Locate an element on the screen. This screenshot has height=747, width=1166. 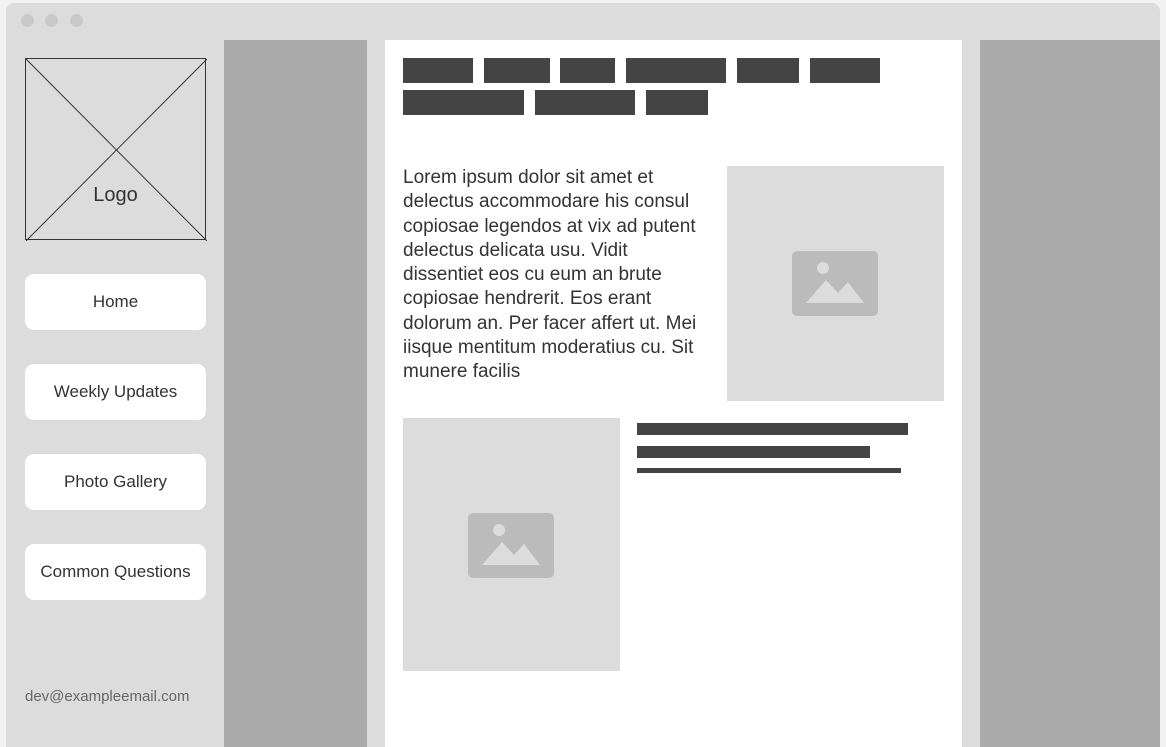
right-column is located at coordinates (1070, 393).